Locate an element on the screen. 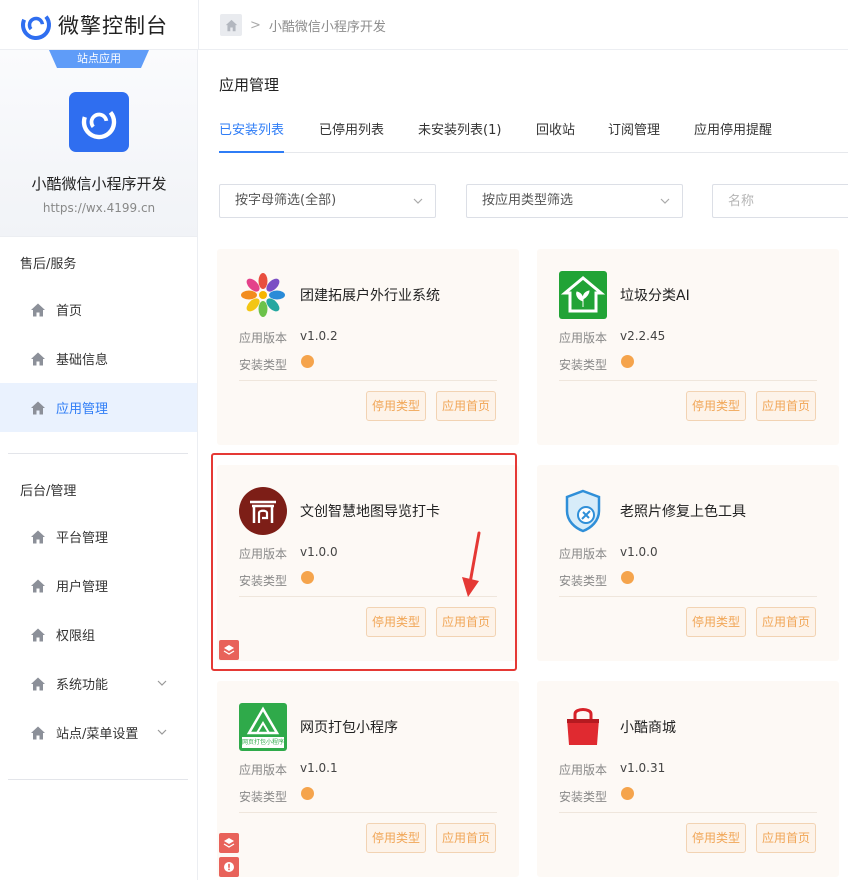  site-logo is located at coordinates (99, 122).